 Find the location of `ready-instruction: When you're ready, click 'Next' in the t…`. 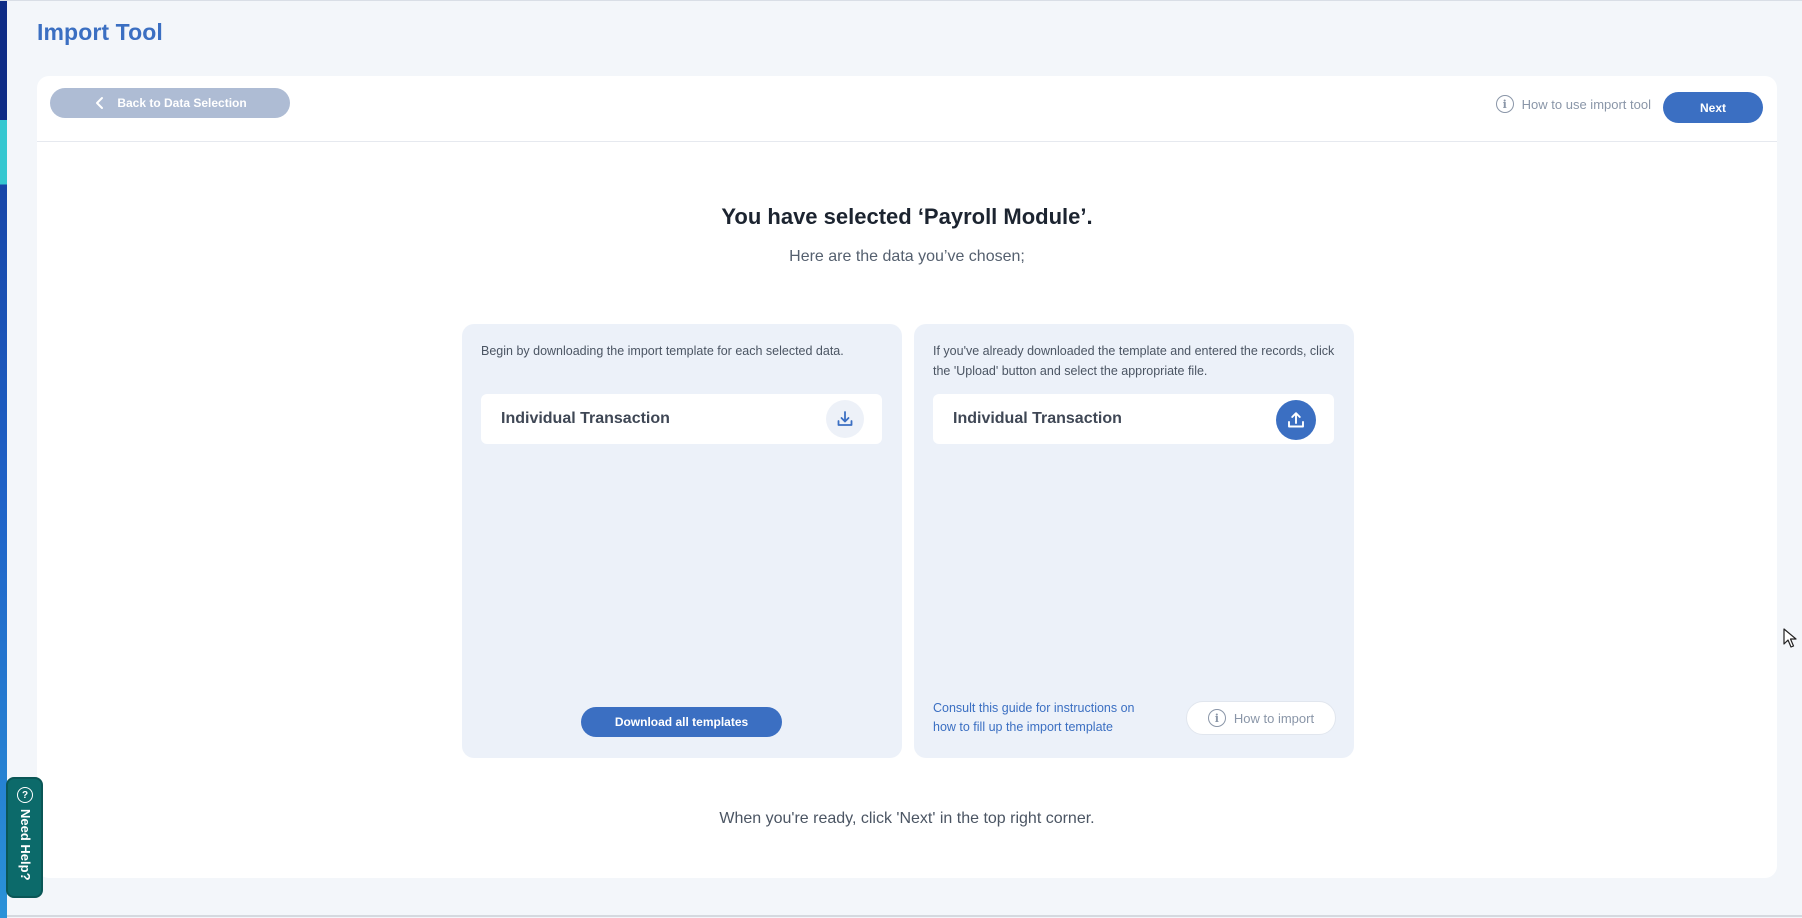

ready-instruction: When you're ready, click 'Next' in the t… is located at coordinates (907, 818).